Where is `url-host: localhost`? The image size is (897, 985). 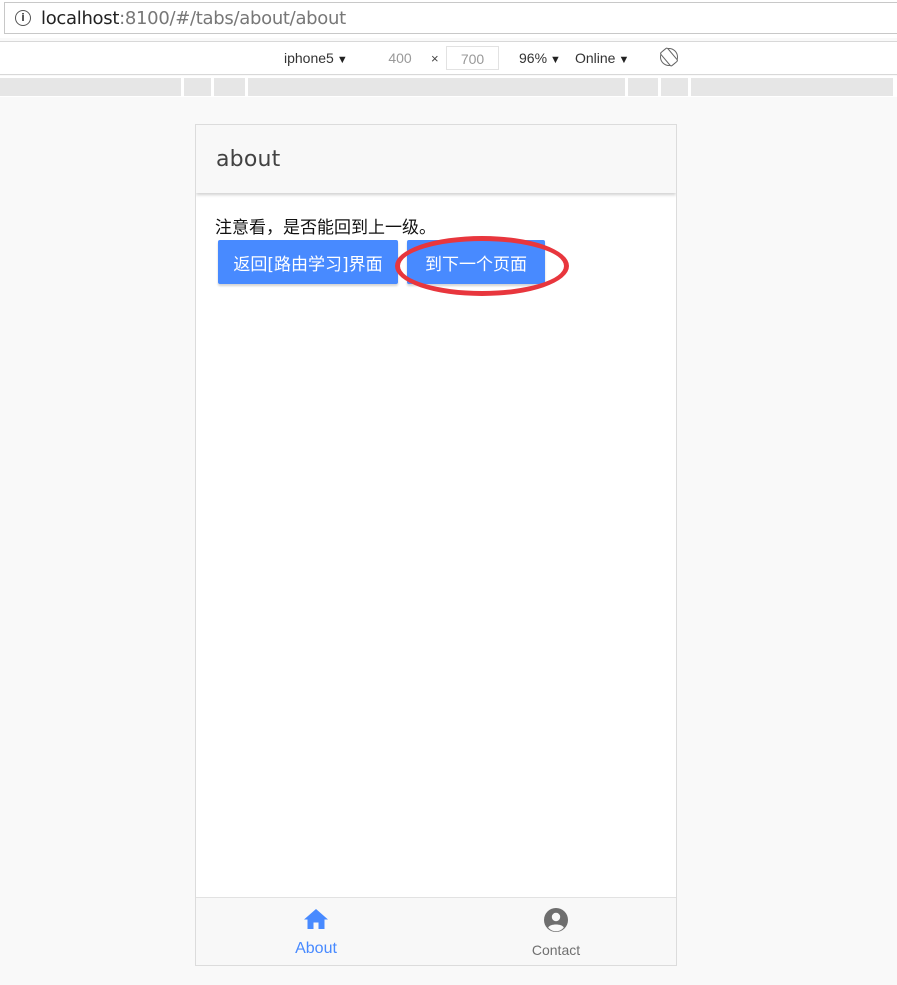
url-host: localhost is located at coordinates (80, 18).